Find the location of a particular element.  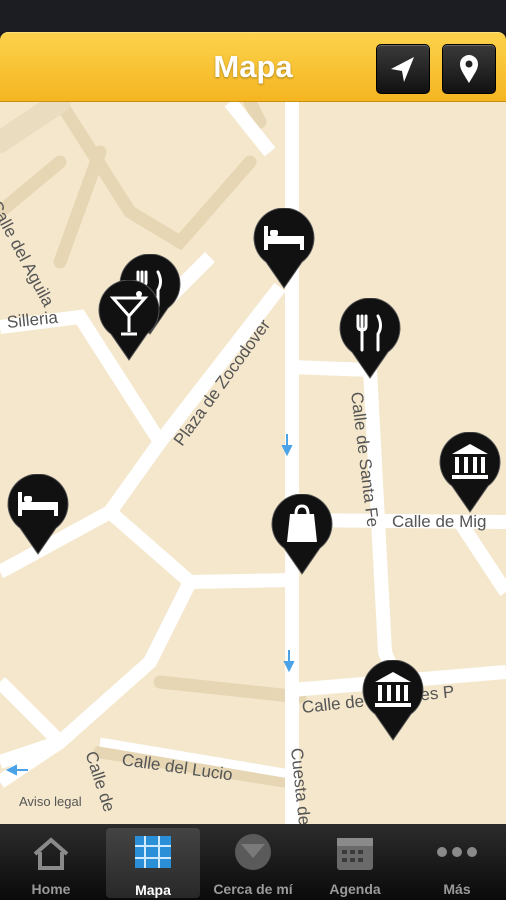

status-bar is located at coordinates (253, 16).